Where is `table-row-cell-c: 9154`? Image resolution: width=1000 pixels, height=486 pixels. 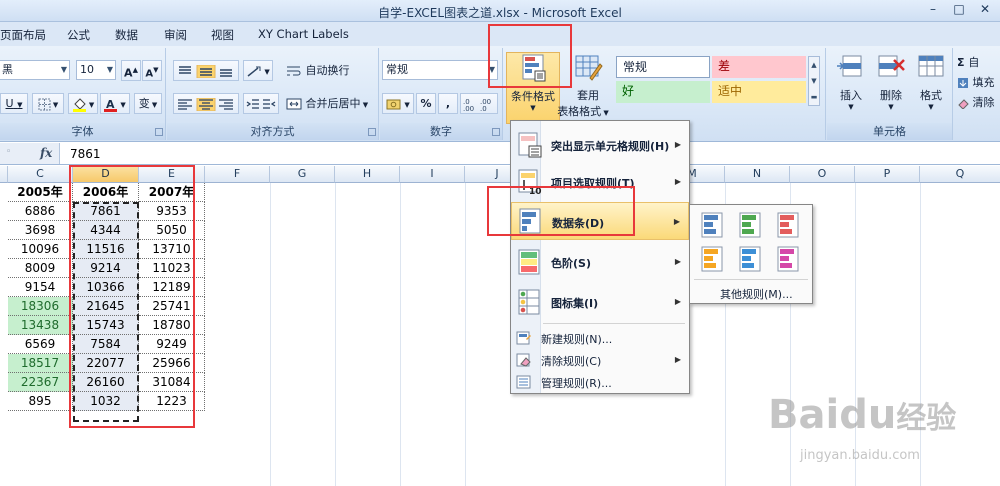
table-row-cell-c: 9154 is located at coordinates (40, 287).